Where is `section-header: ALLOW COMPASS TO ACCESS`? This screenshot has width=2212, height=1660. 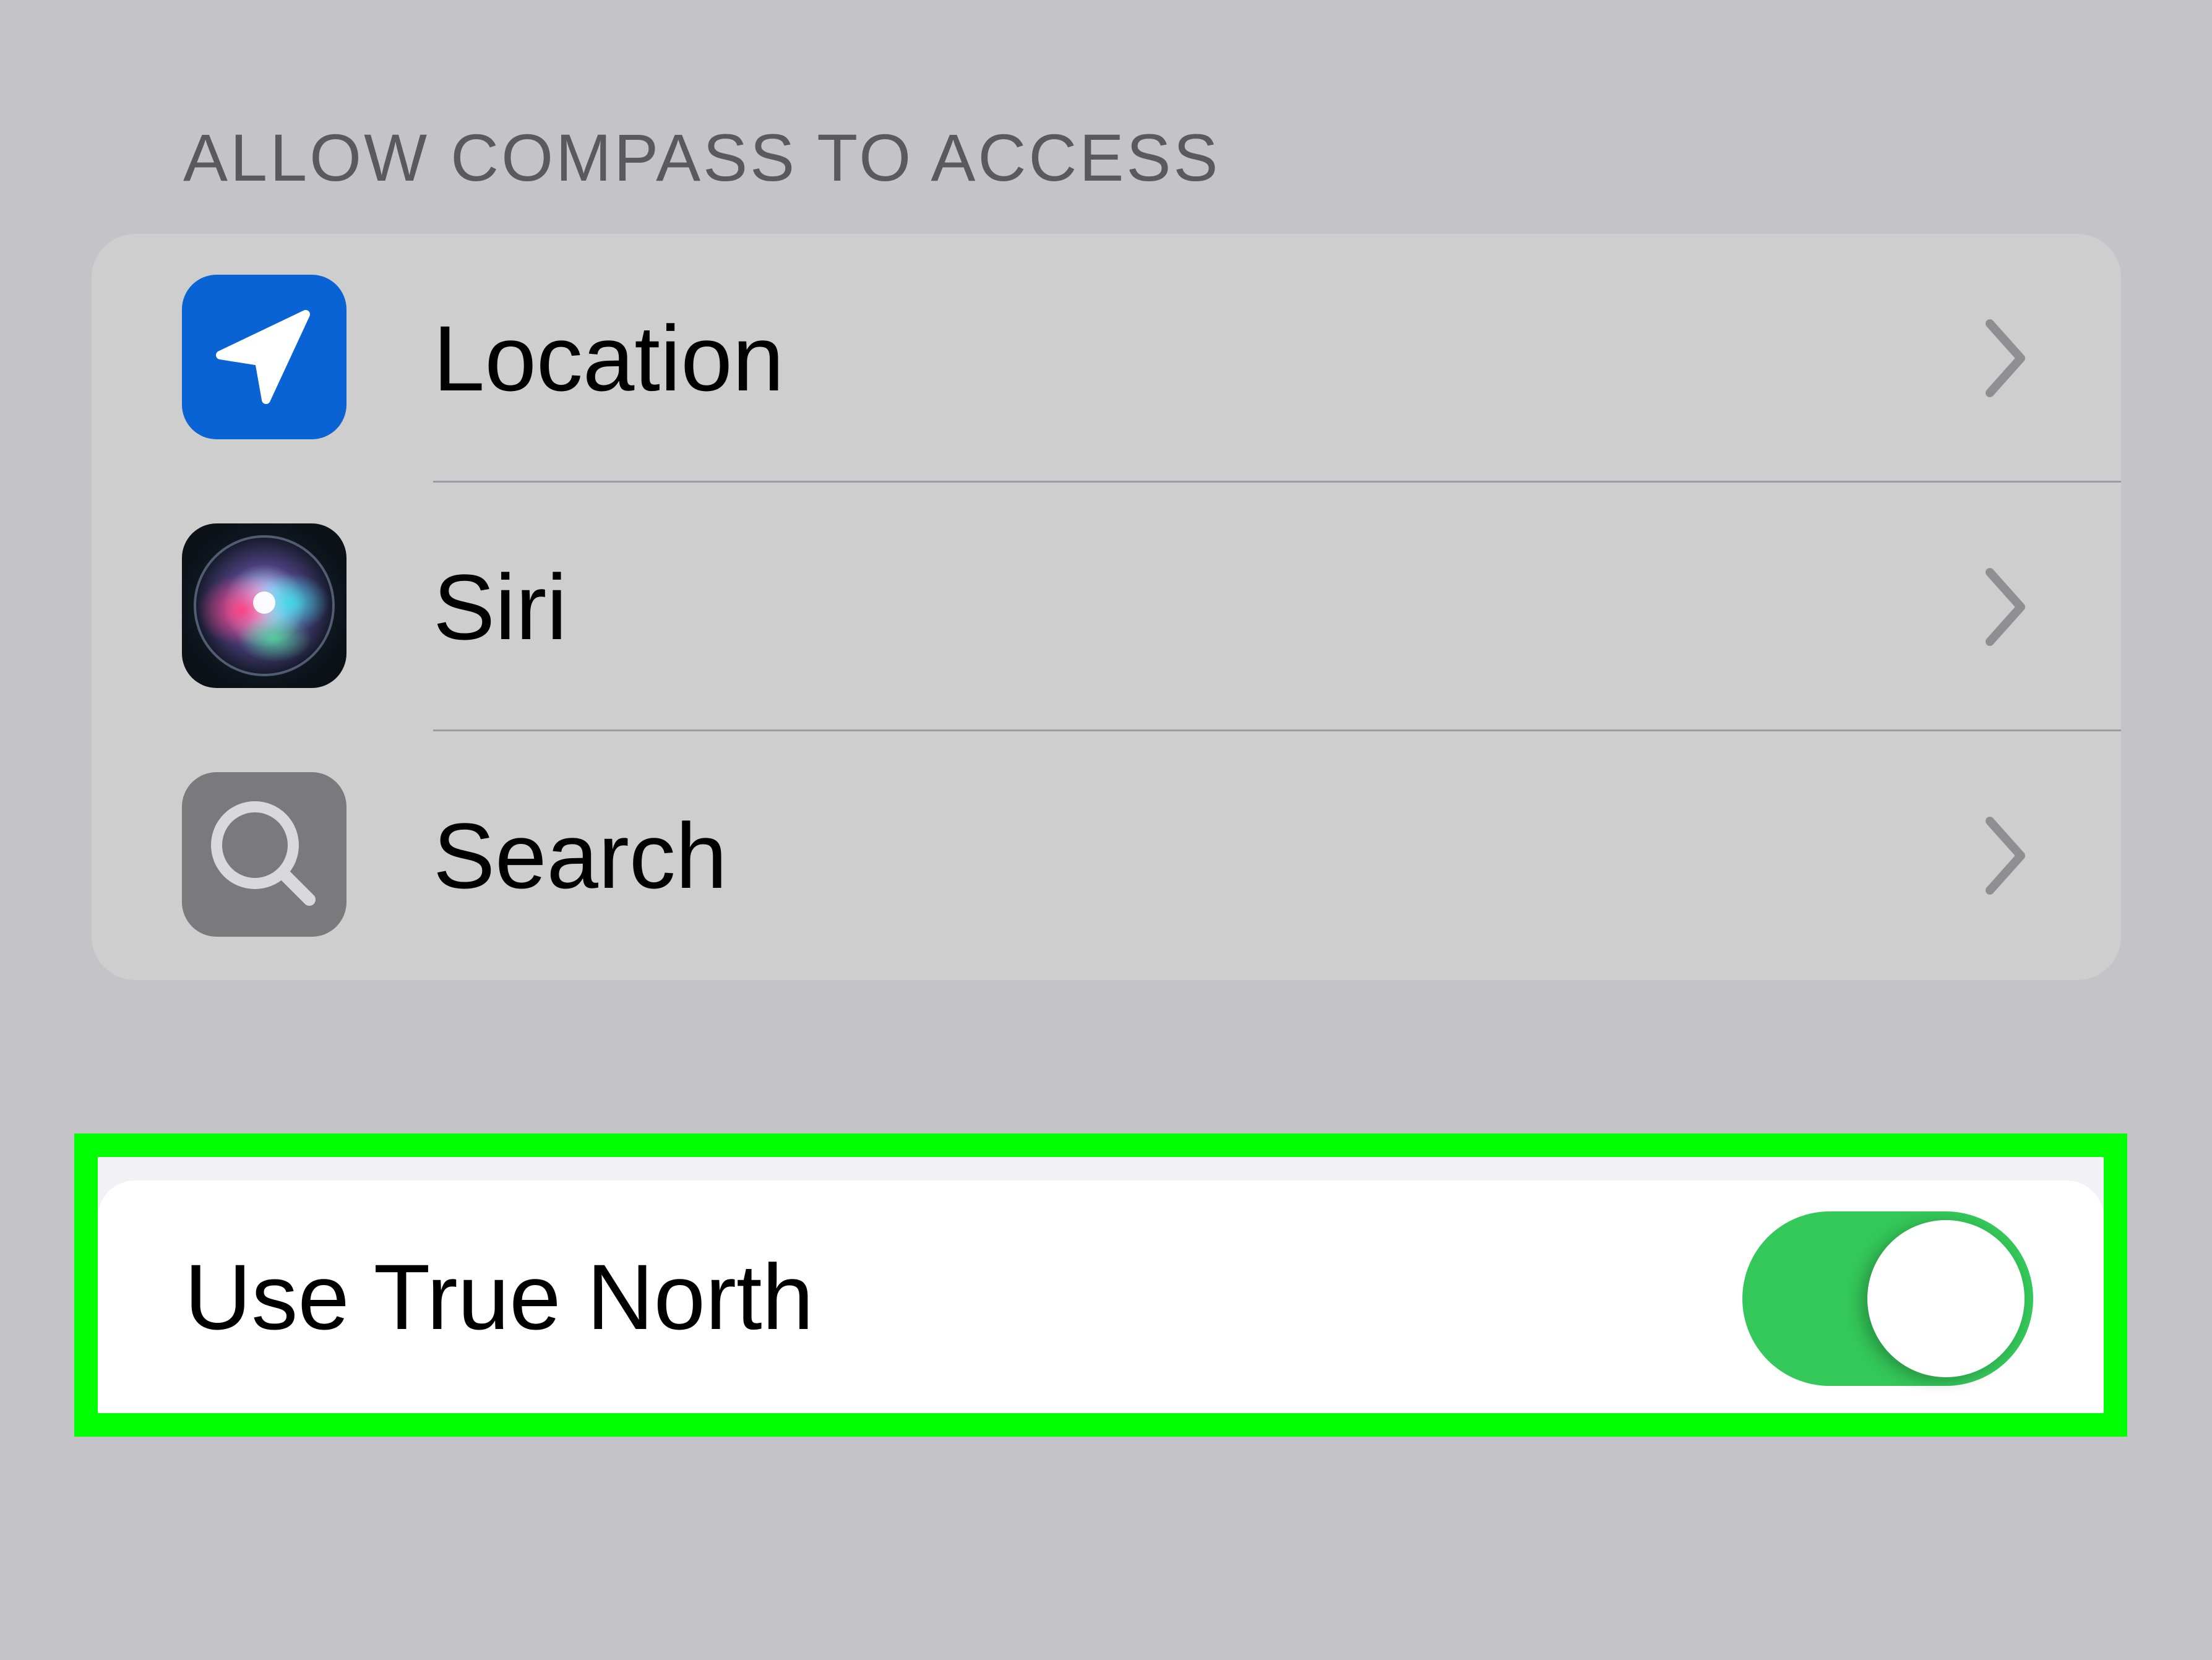 section-header: ALLOW COMPASS TO ACCESS is located at coordinates (702, 157).